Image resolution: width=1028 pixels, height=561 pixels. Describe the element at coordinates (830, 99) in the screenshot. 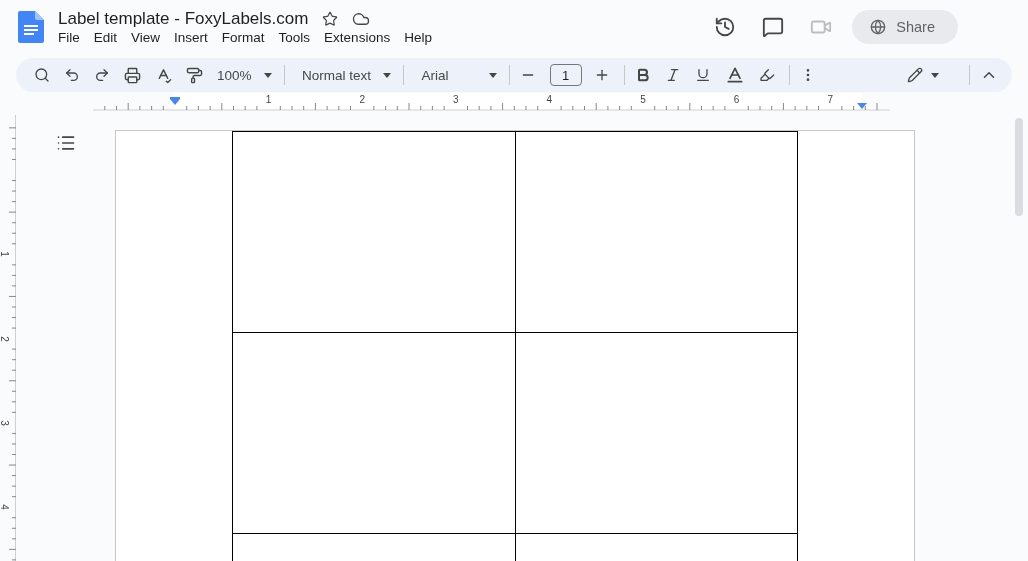

I see `ruler-number: 7` at that location.